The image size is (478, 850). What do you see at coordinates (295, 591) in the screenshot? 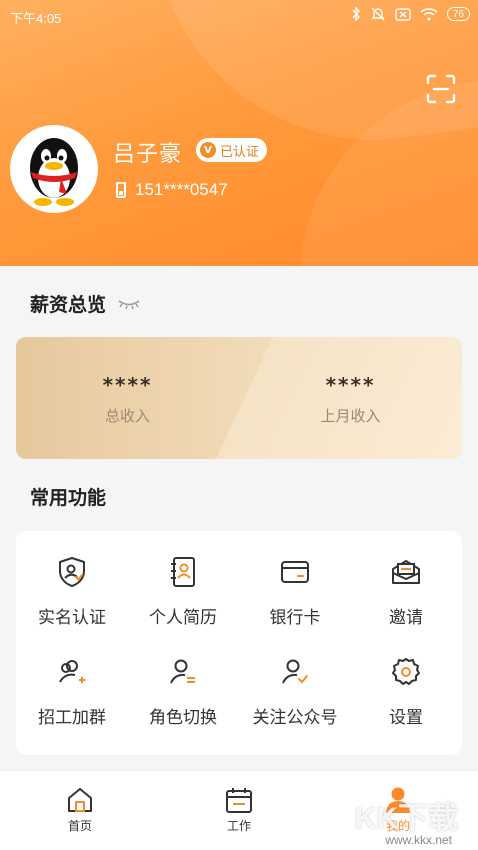
I see `func-bank-card: 银行卡` at bounding box center [295, 591].